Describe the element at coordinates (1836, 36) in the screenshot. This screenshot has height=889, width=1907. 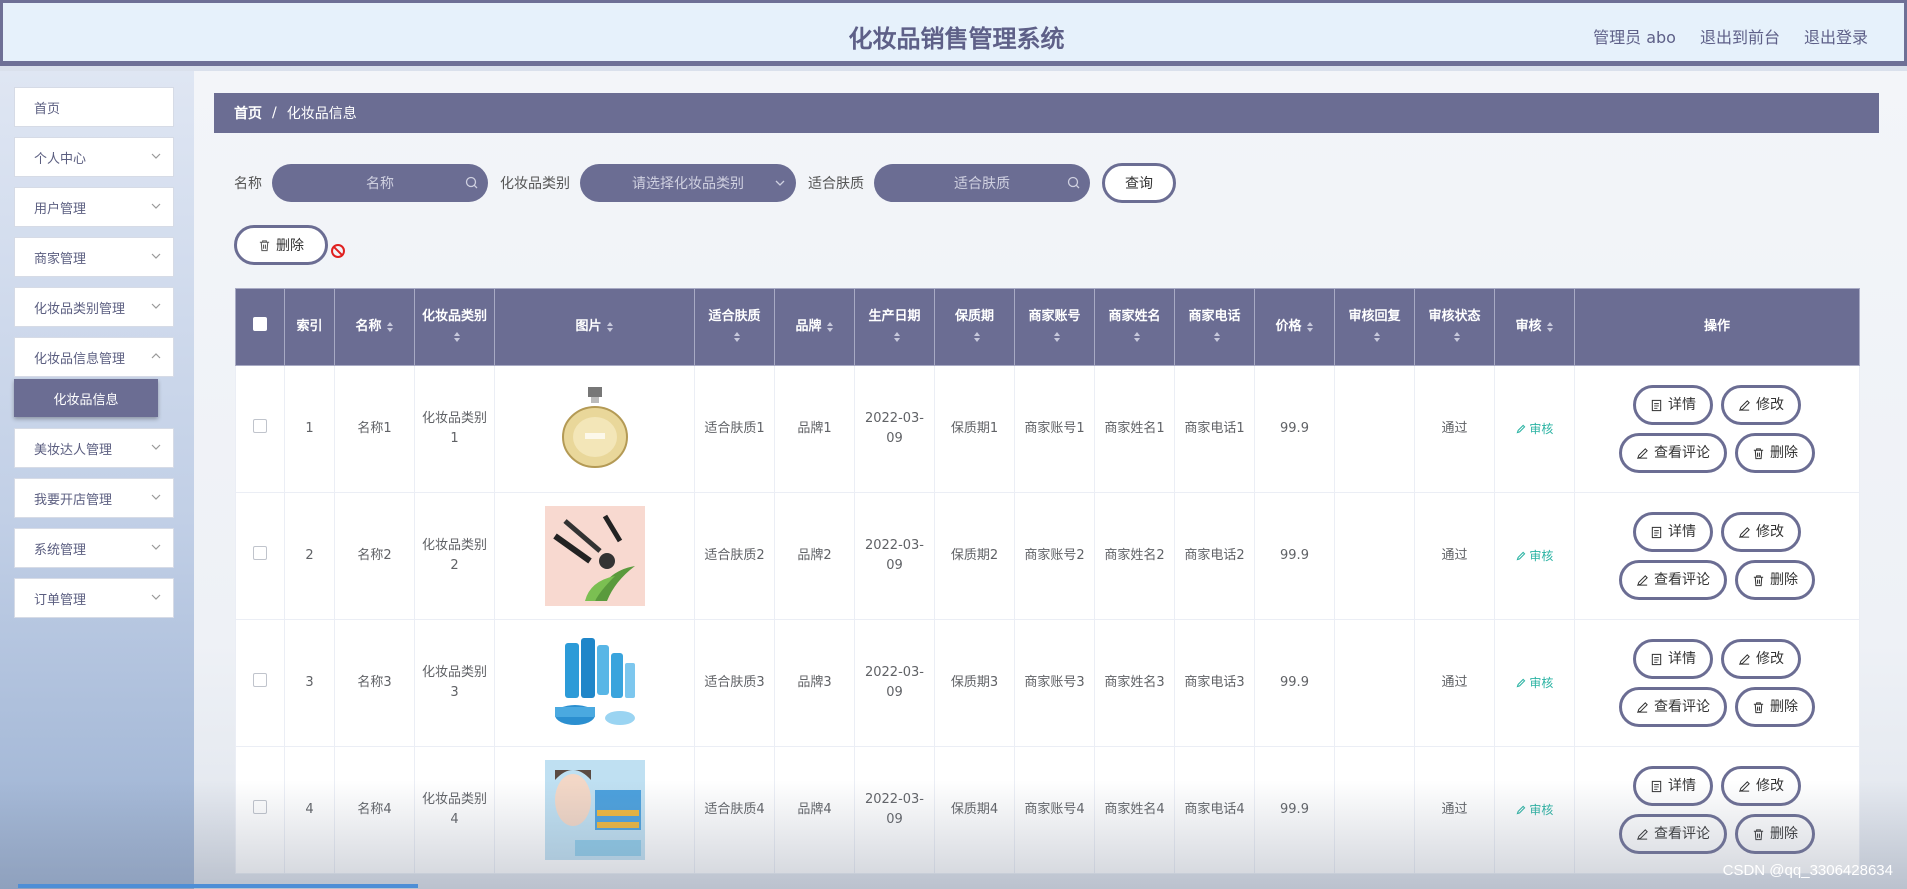
I see `logout-link: 退出登录` at that location.